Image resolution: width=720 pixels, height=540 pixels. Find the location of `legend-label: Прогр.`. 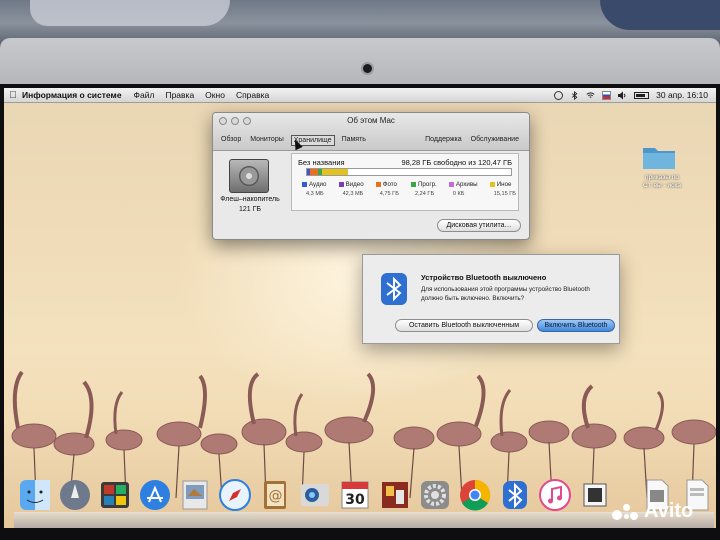

legend-label: Прогр. is located at coordinates (427, 184).